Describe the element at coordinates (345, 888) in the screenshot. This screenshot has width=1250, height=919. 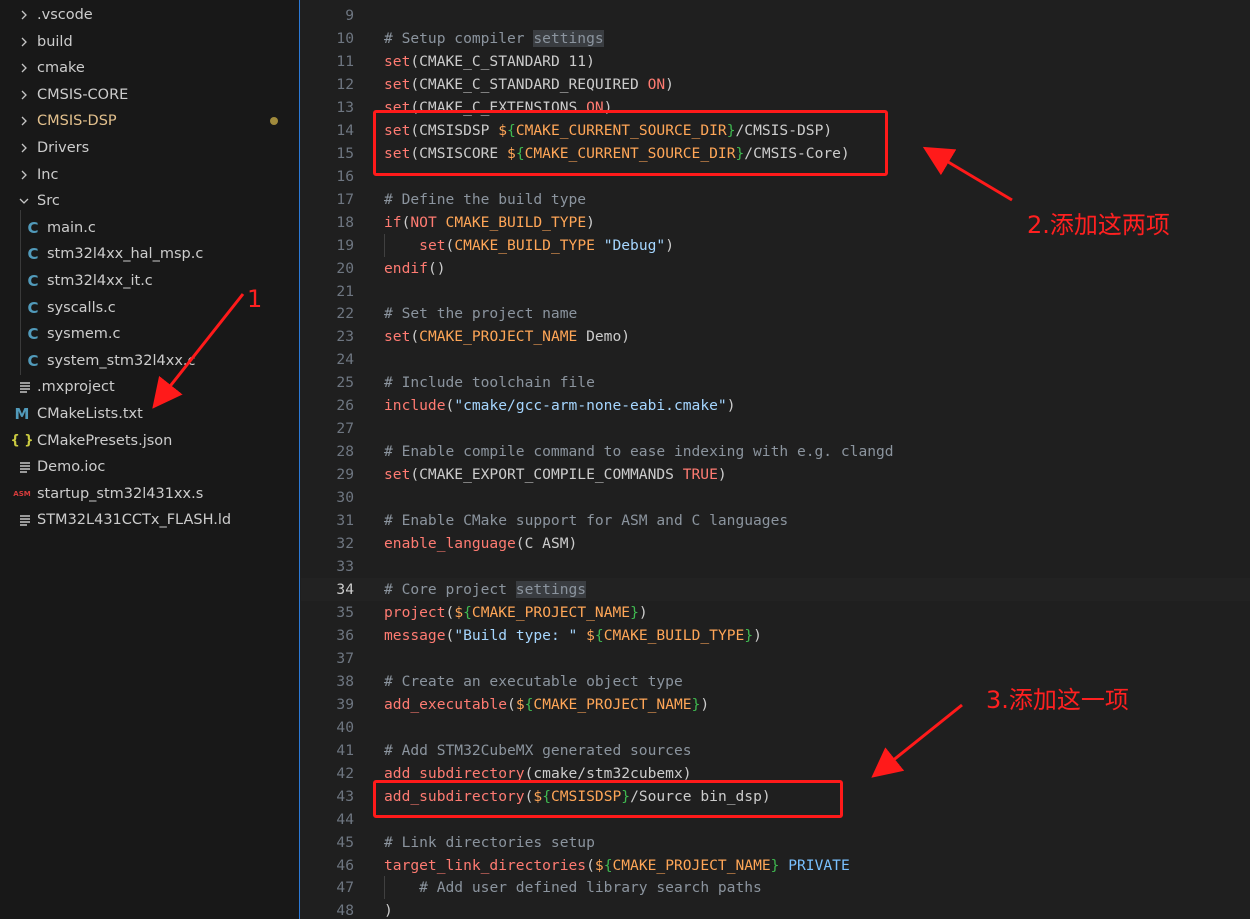
I see `line-number: 47` at that location.